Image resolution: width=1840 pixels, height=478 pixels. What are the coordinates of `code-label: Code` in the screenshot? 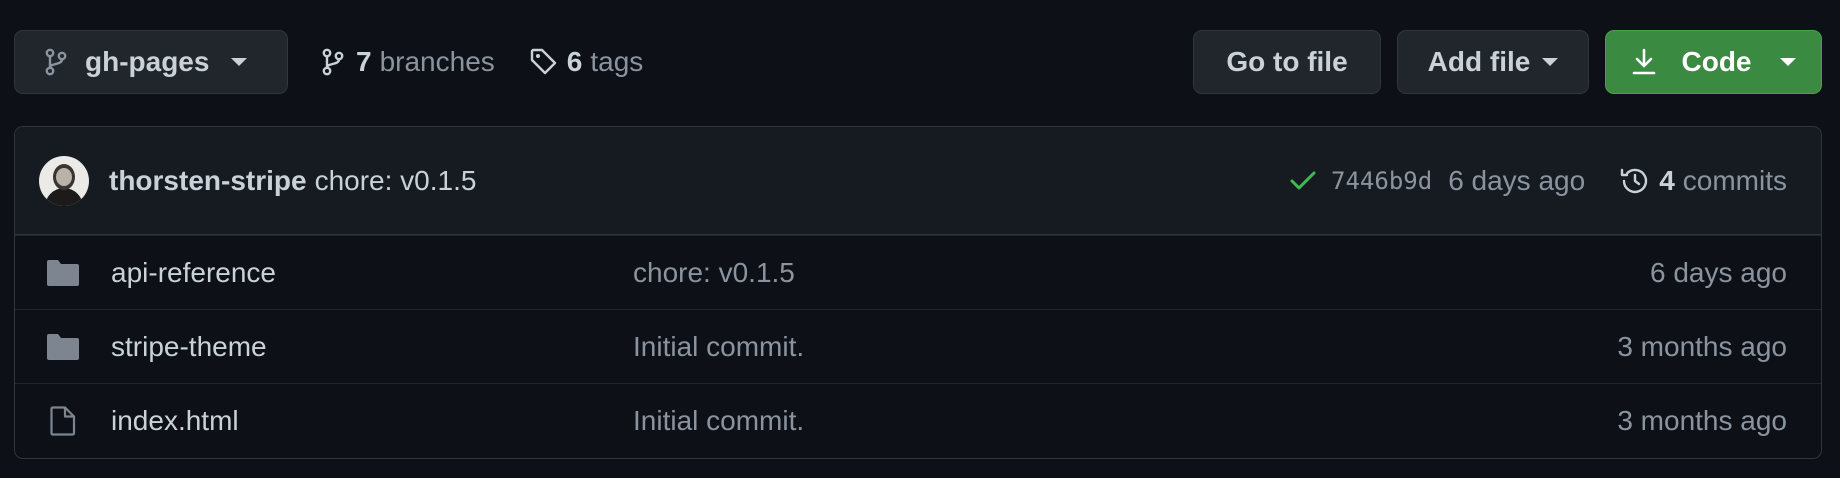 It's located at (1716, 61).